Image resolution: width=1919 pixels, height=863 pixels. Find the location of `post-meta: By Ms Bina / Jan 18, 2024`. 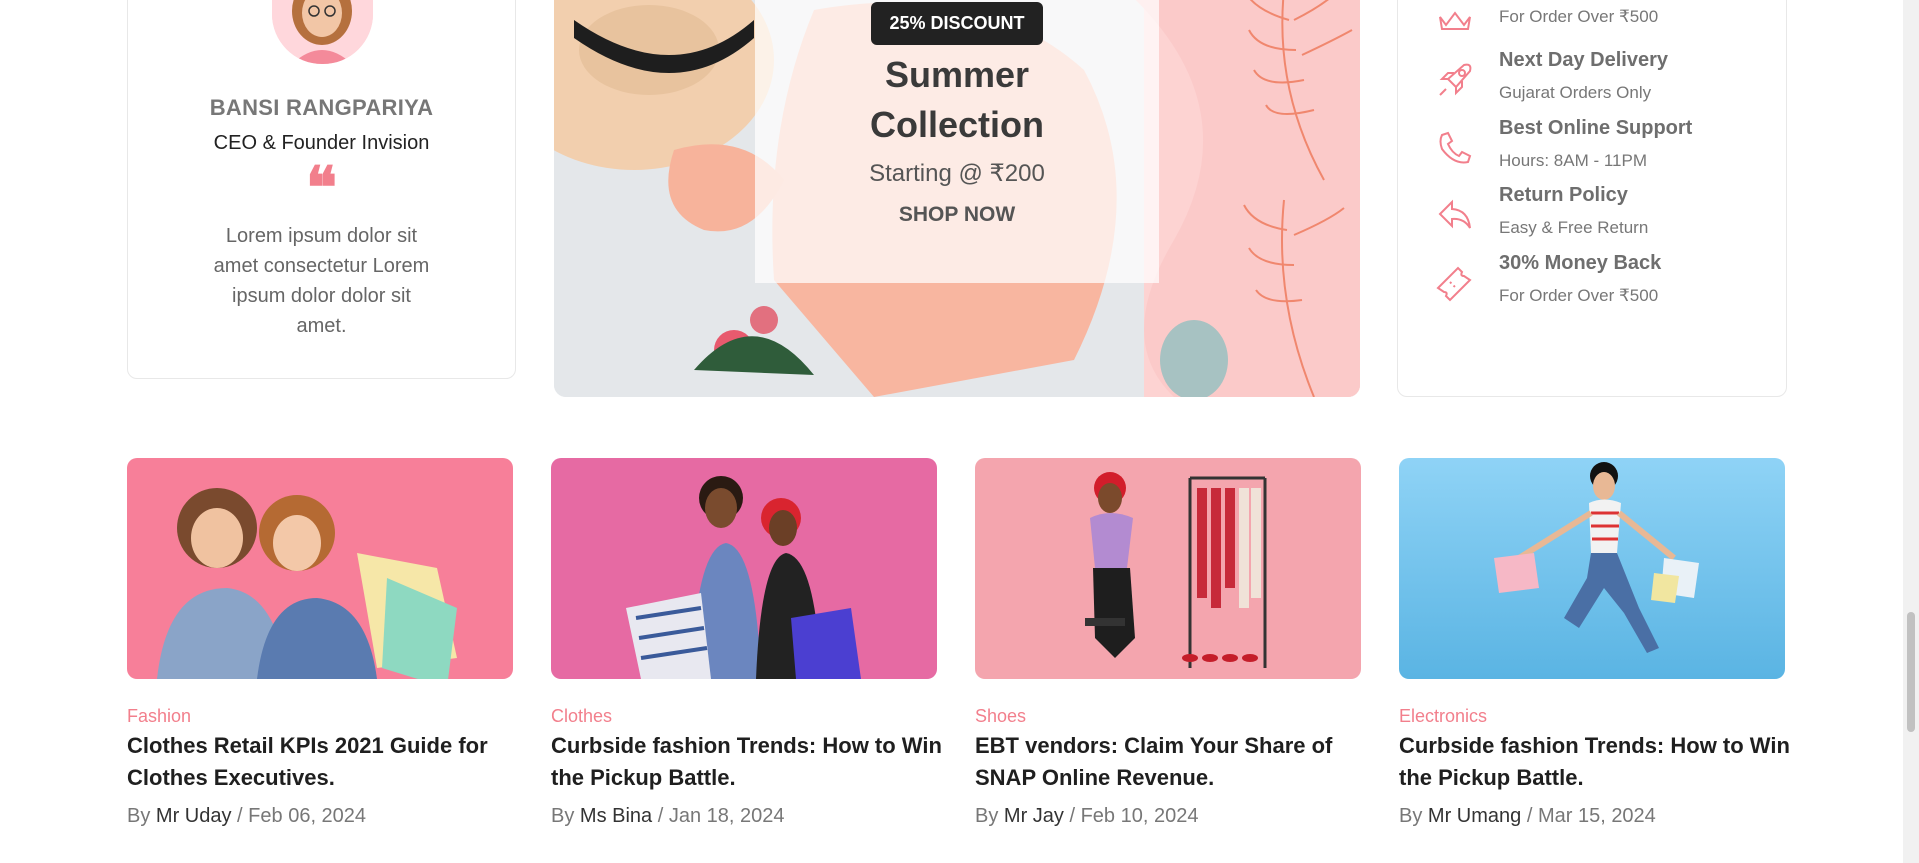

post-meta: By Ms Bina / Jan 18, 2024 is located at coordinates (668, 816).